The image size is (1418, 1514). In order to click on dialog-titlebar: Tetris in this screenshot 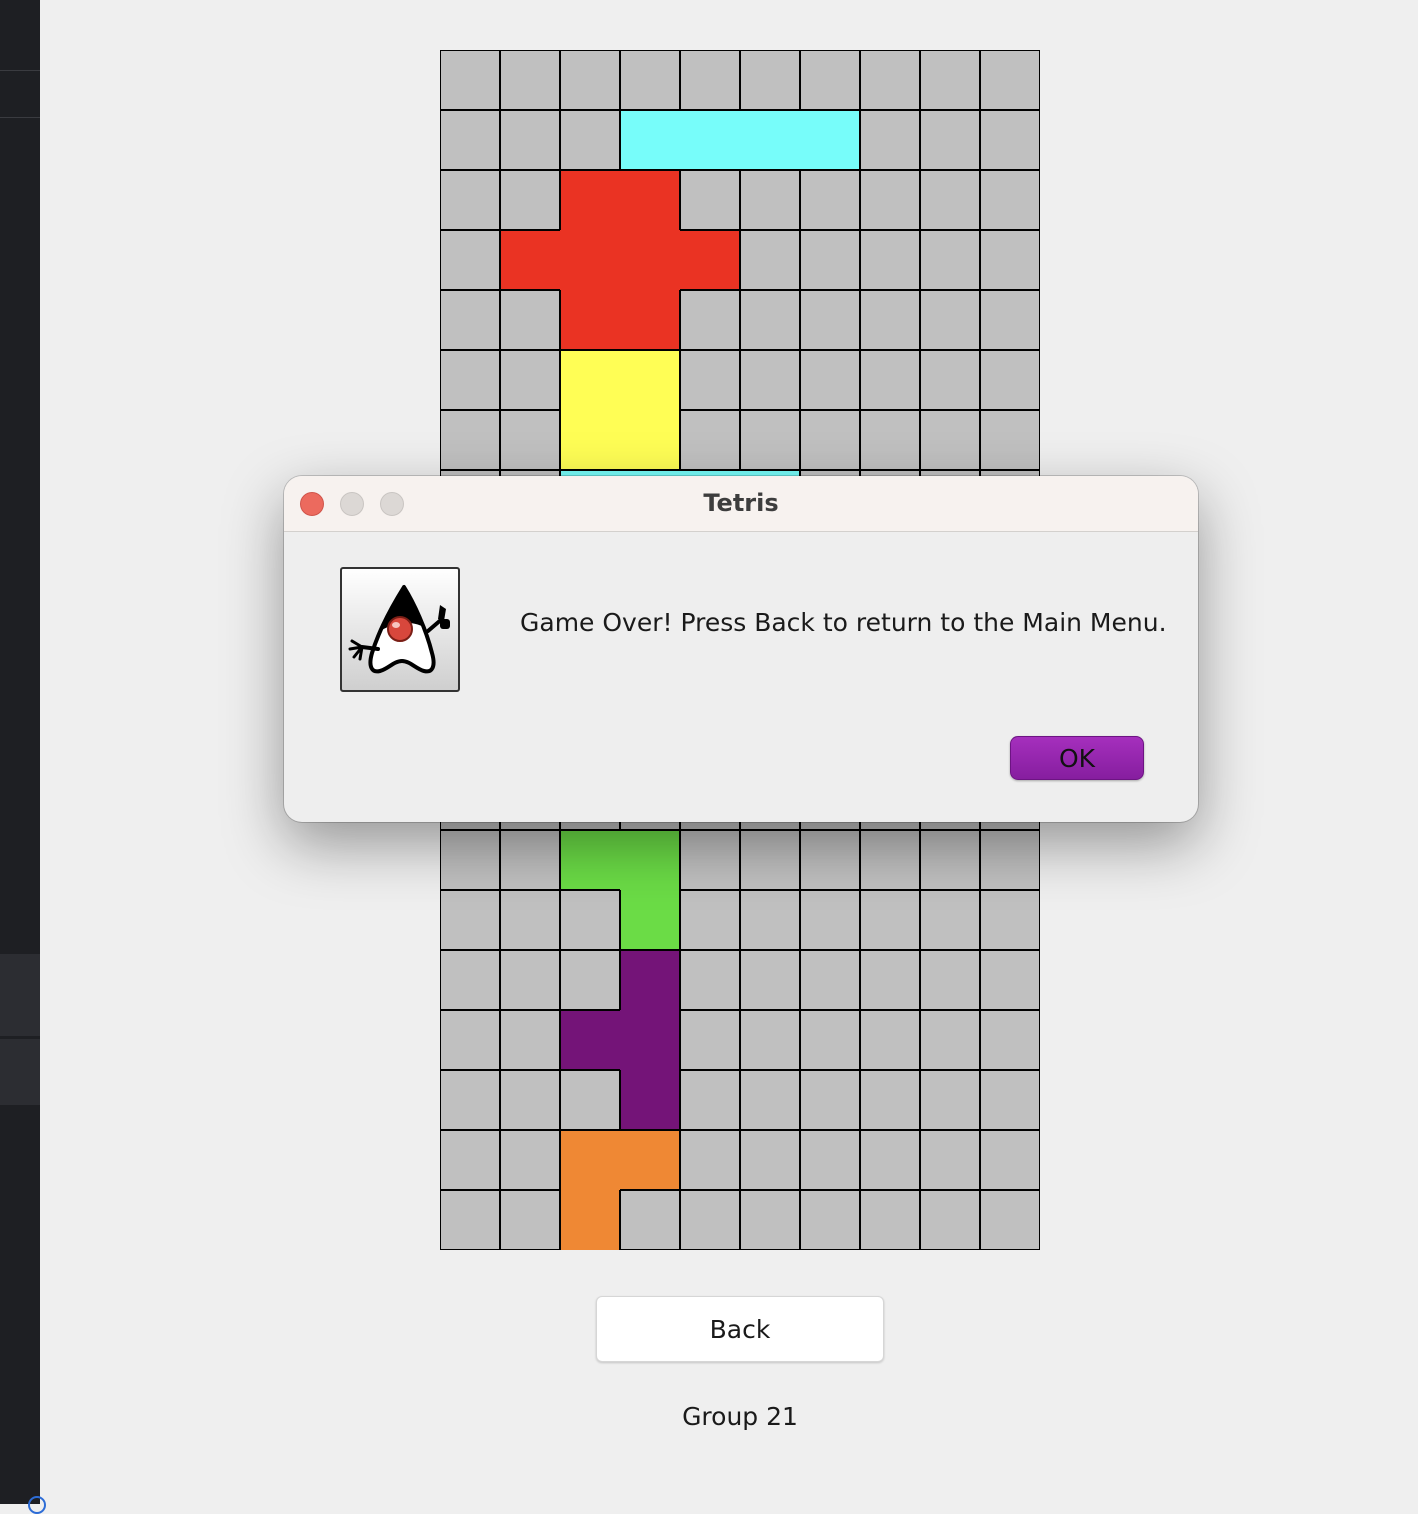, I will do `click(741, 504)`.